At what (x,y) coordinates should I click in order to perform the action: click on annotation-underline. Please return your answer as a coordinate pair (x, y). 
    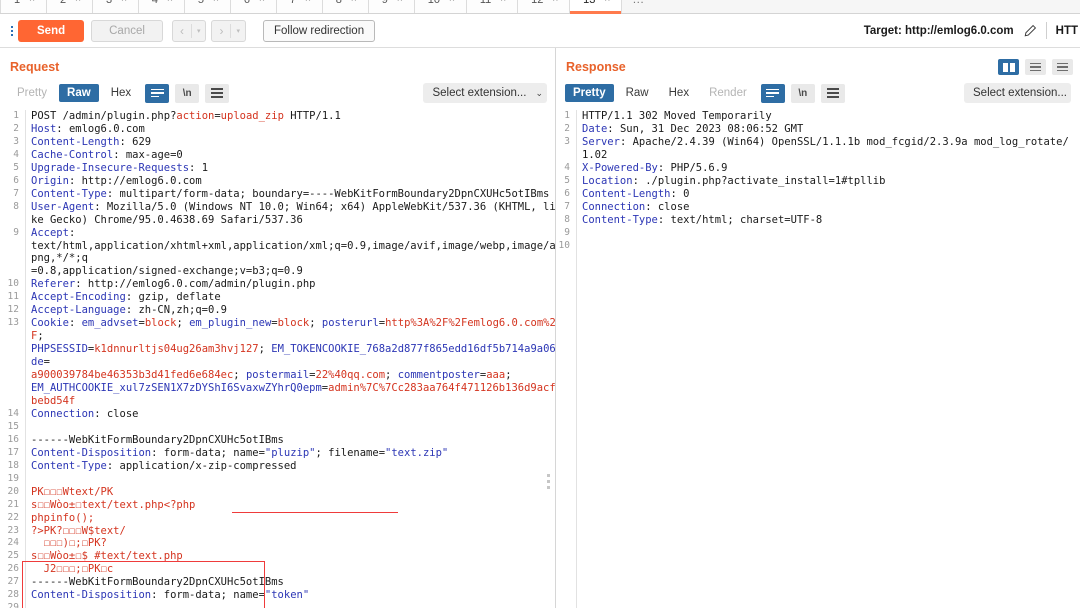
    Looking at the image, I should click on (315, 513).